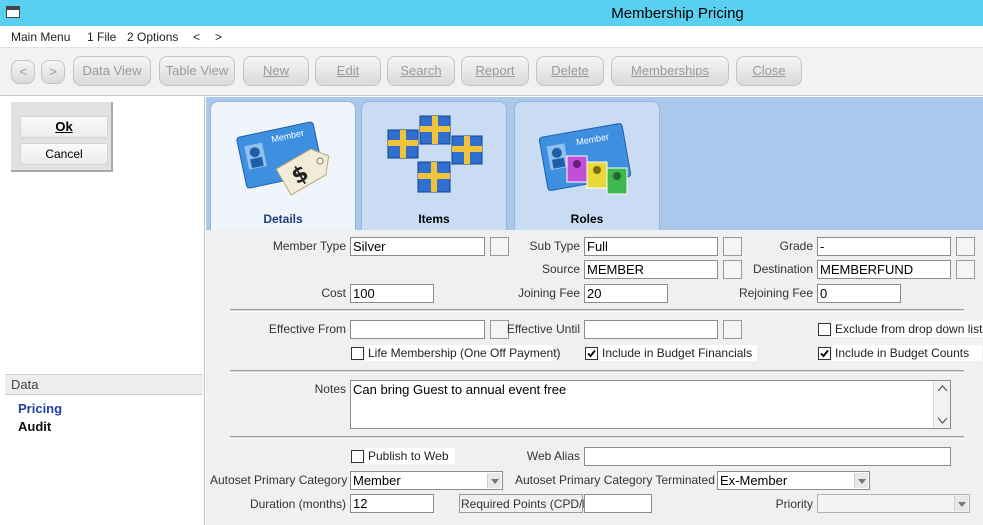  I want to click on grade-lookup-icon, so click(965, 246).